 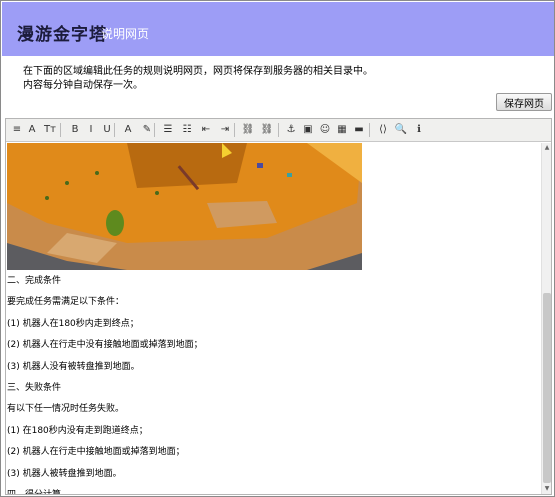 What do you see at coordinates (125, 34) in the screenshot?
I see `page-subtitle: 说明网页` at bounding box center [125, 34].